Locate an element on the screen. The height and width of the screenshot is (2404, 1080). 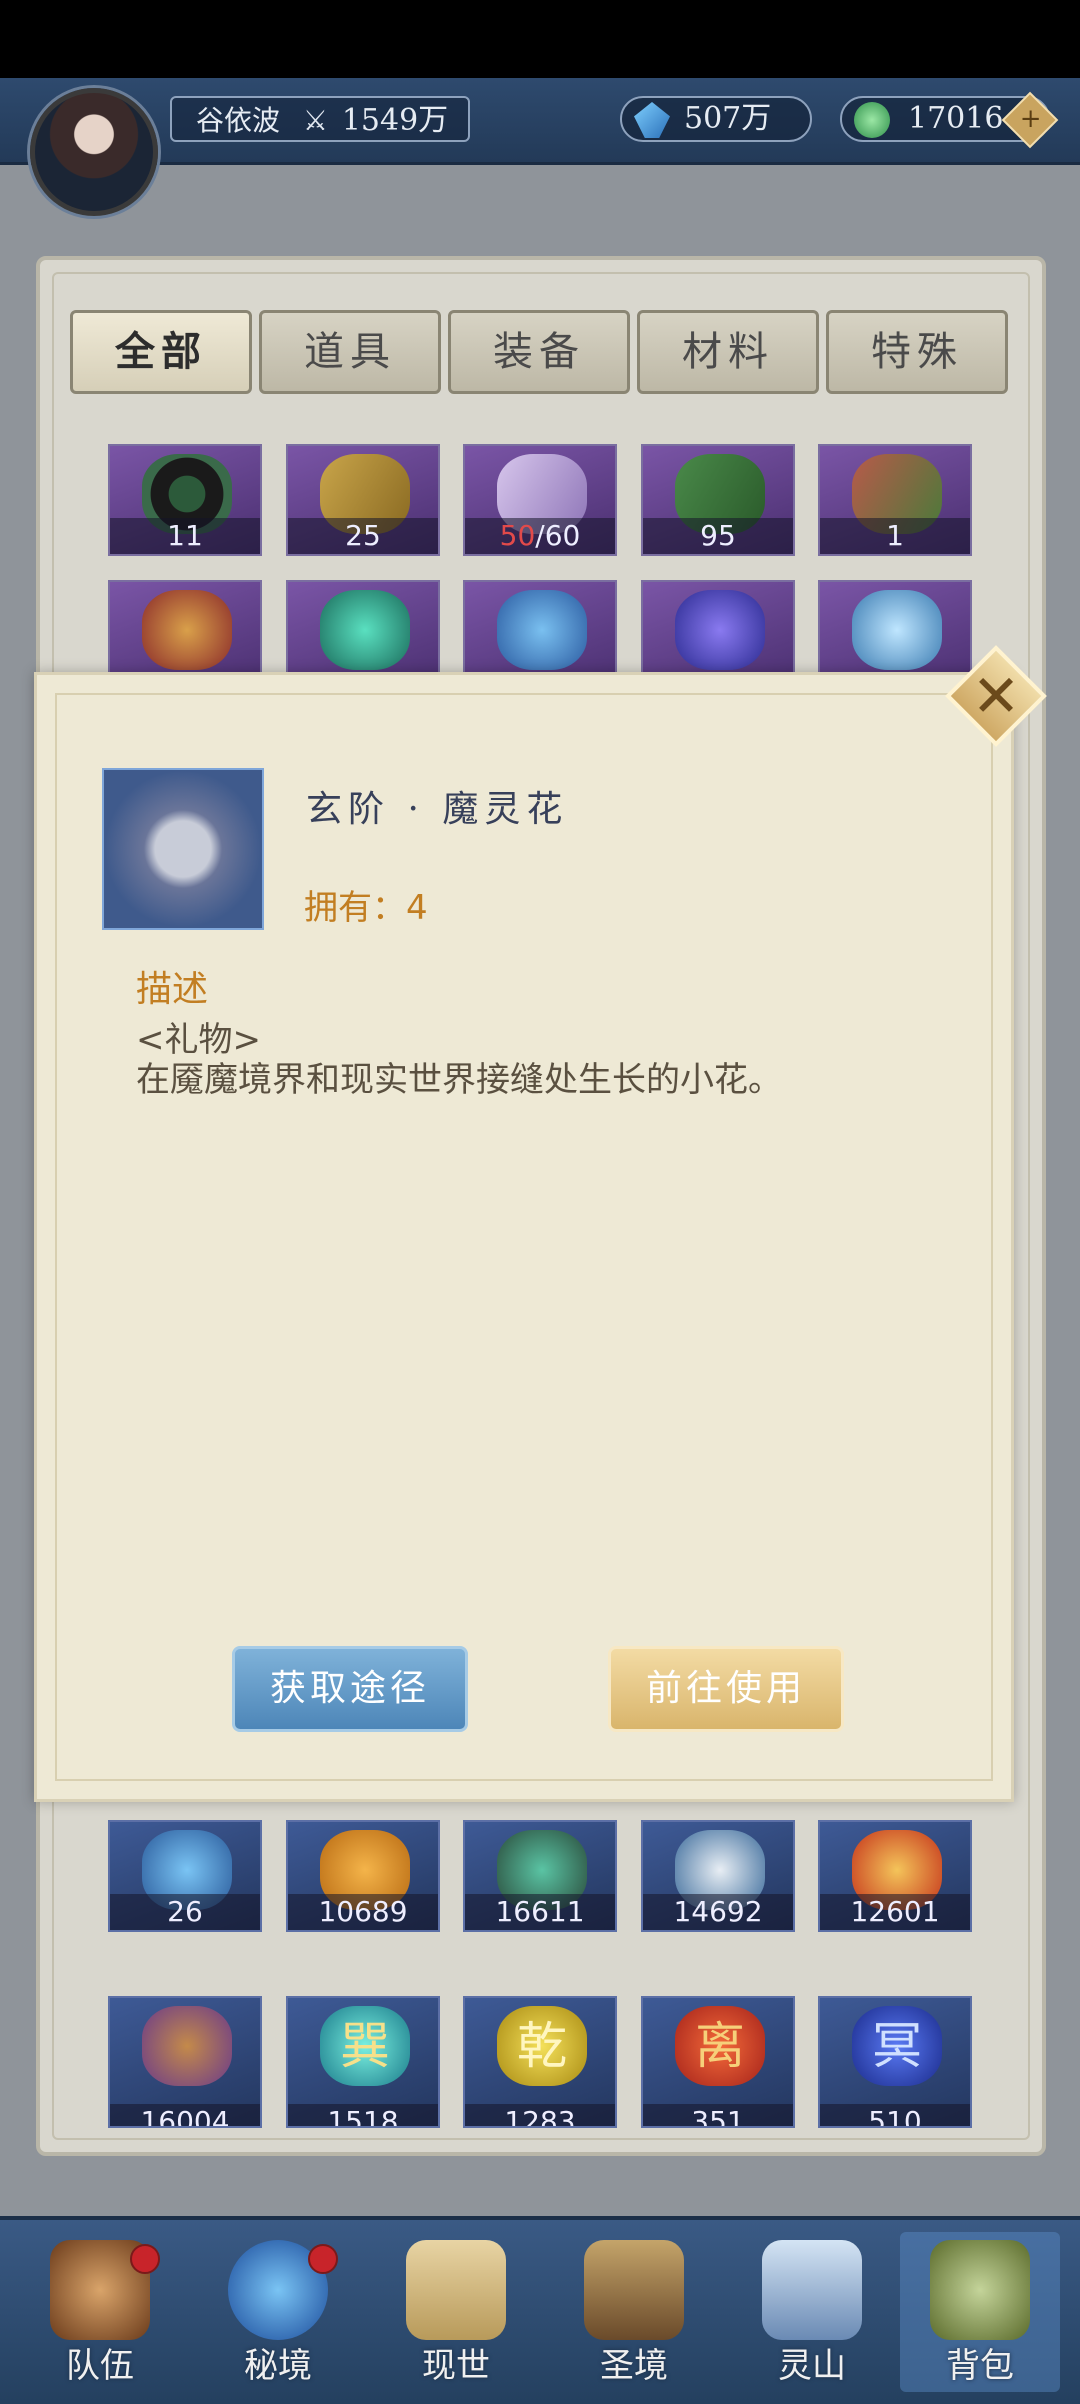
player-power: 1549万 is located at coordinates (395, 120).